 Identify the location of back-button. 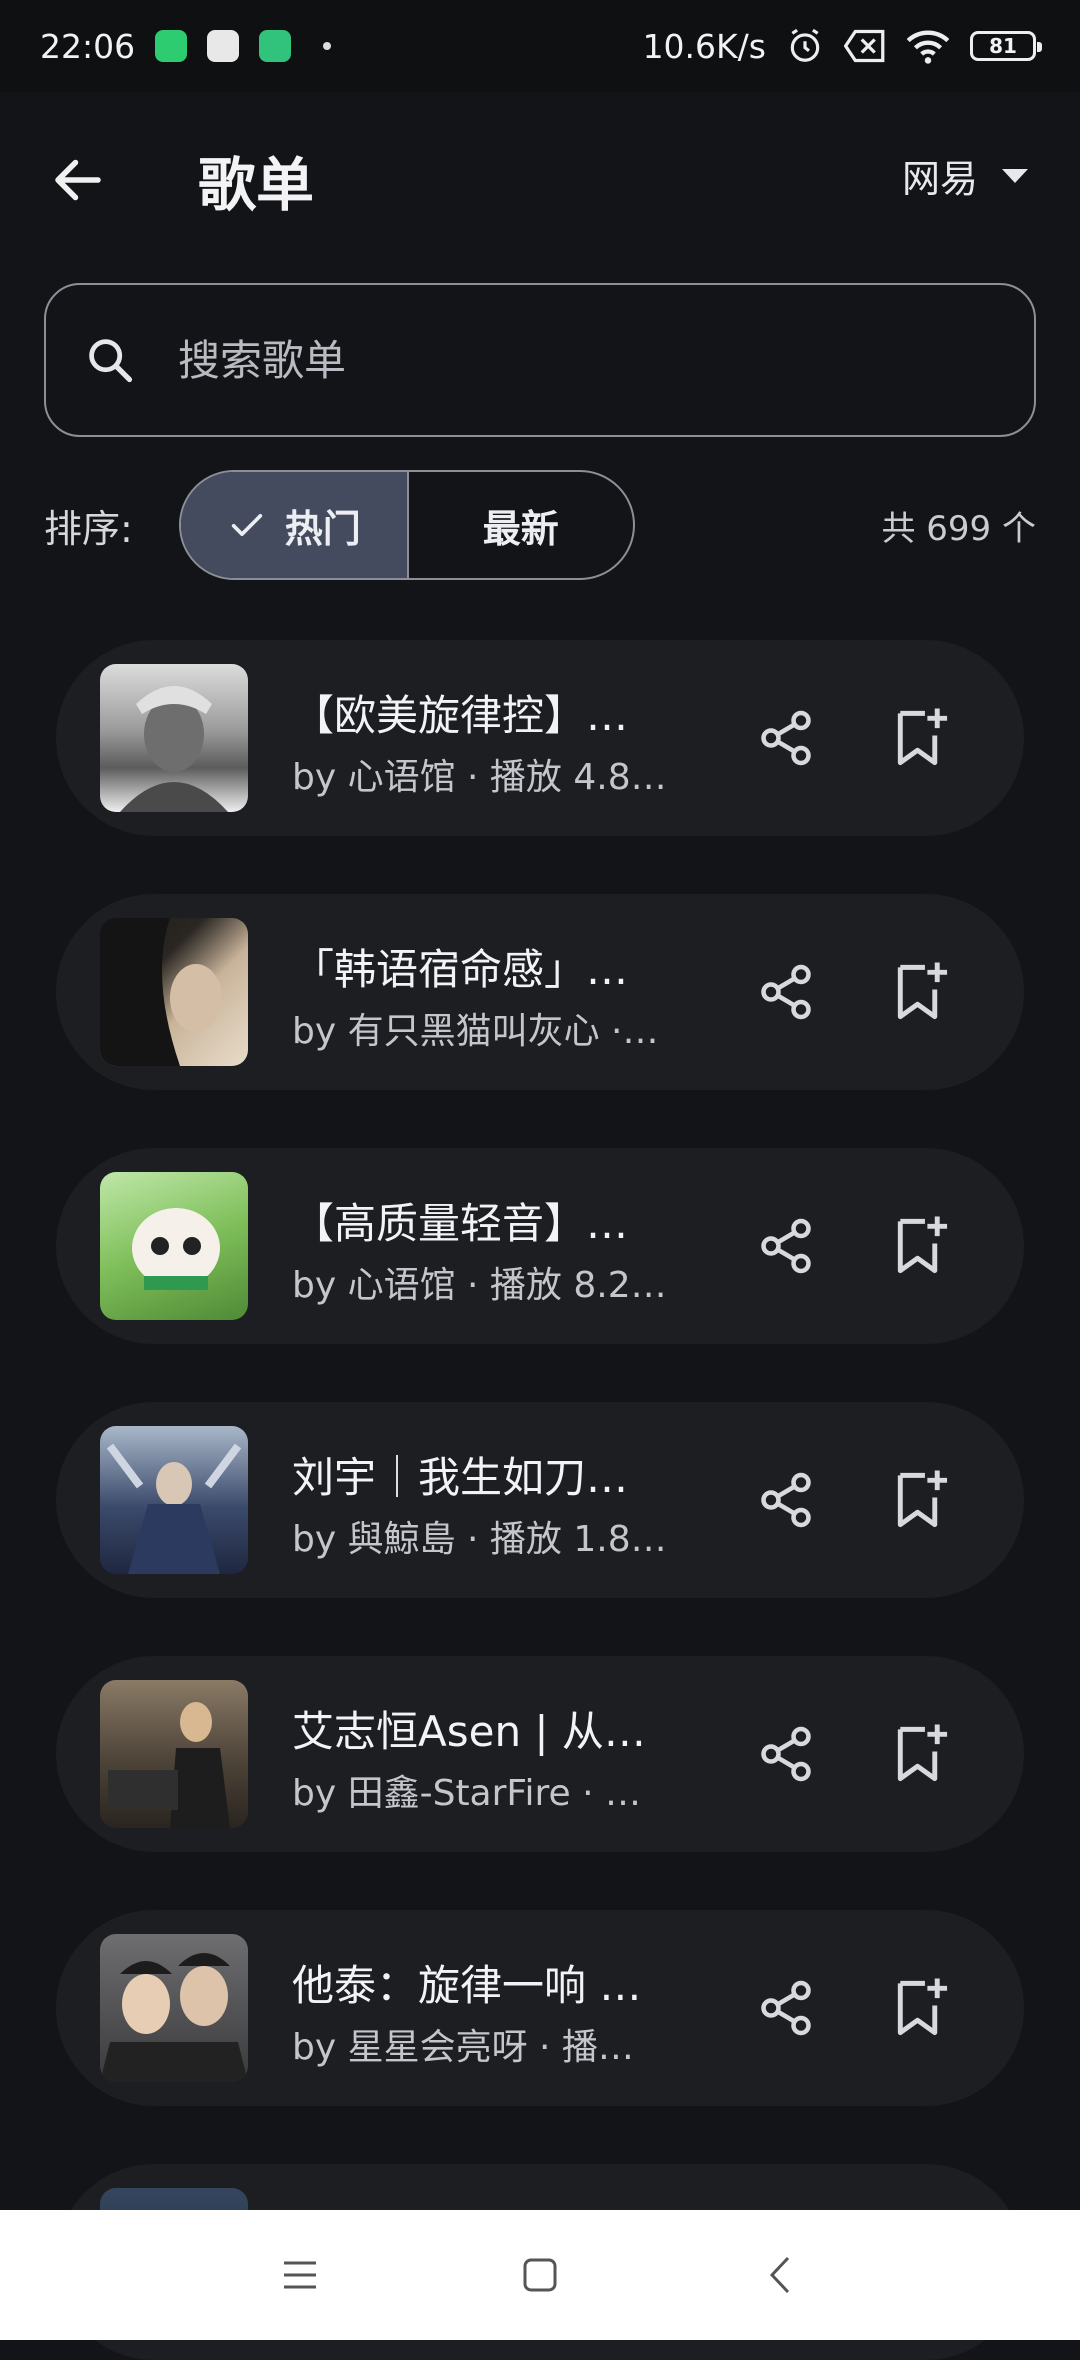
(780, 2275).